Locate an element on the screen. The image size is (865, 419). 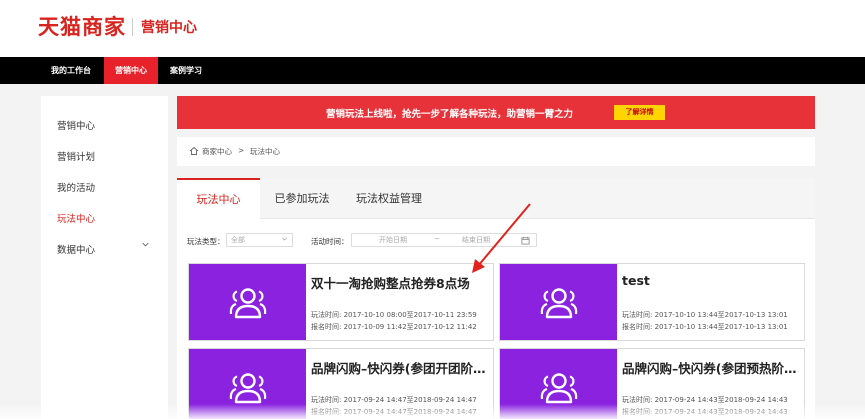
calendar-icon is located at coordinates (525, 240).